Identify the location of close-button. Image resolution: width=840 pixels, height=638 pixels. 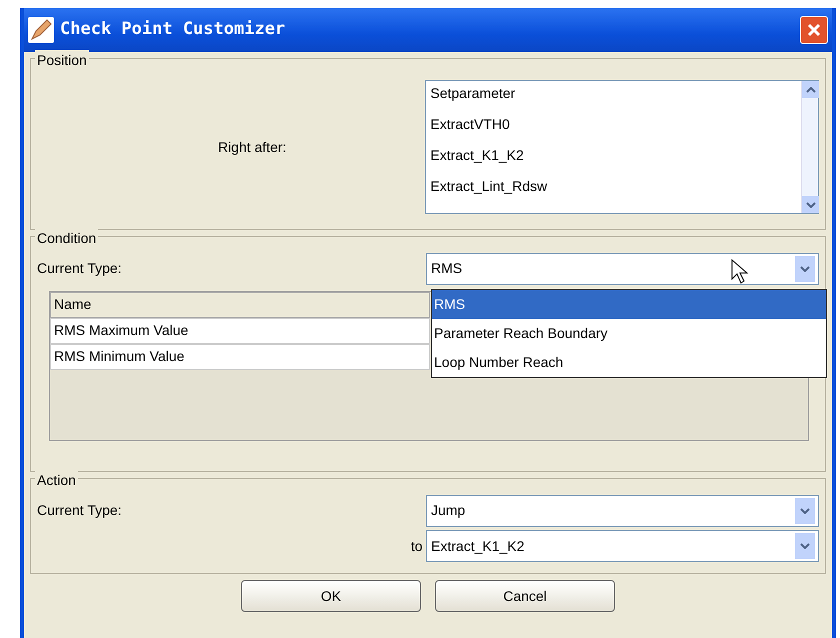
(814, 30).